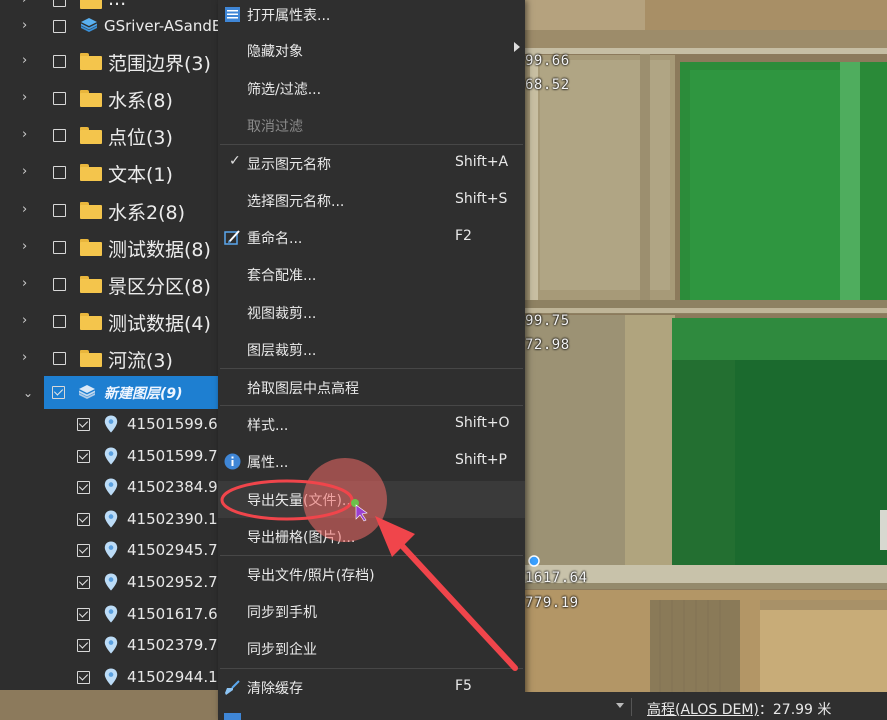 Image resolution: width=887 pixels, height=720 pixels. Describe the element at coordinates (556, 578) in the screenshot. I see `map-label: 1617.64` at that location.